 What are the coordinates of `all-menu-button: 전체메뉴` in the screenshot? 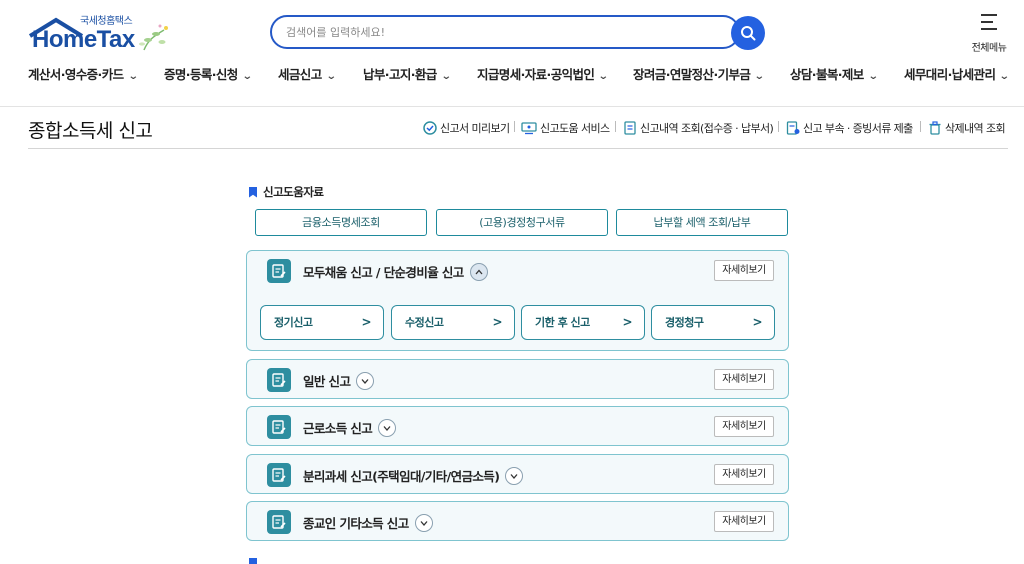 It's located at (989, 34).